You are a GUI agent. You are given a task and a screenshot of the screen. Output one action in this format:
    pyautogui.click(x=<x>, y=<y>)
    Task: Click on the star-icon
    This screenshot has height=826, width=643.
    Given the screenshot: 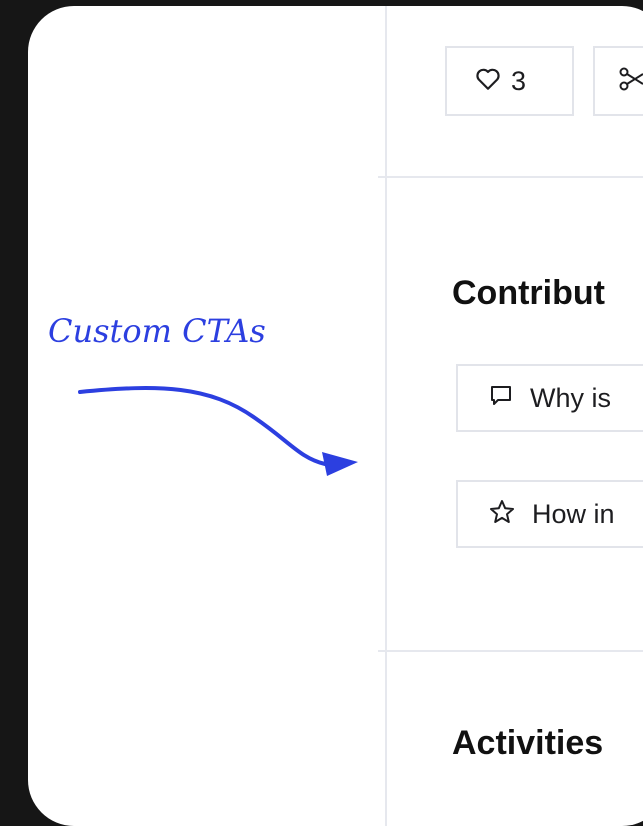 What is the action you would take?
    pyautogui.click(x=502, y=514)
    